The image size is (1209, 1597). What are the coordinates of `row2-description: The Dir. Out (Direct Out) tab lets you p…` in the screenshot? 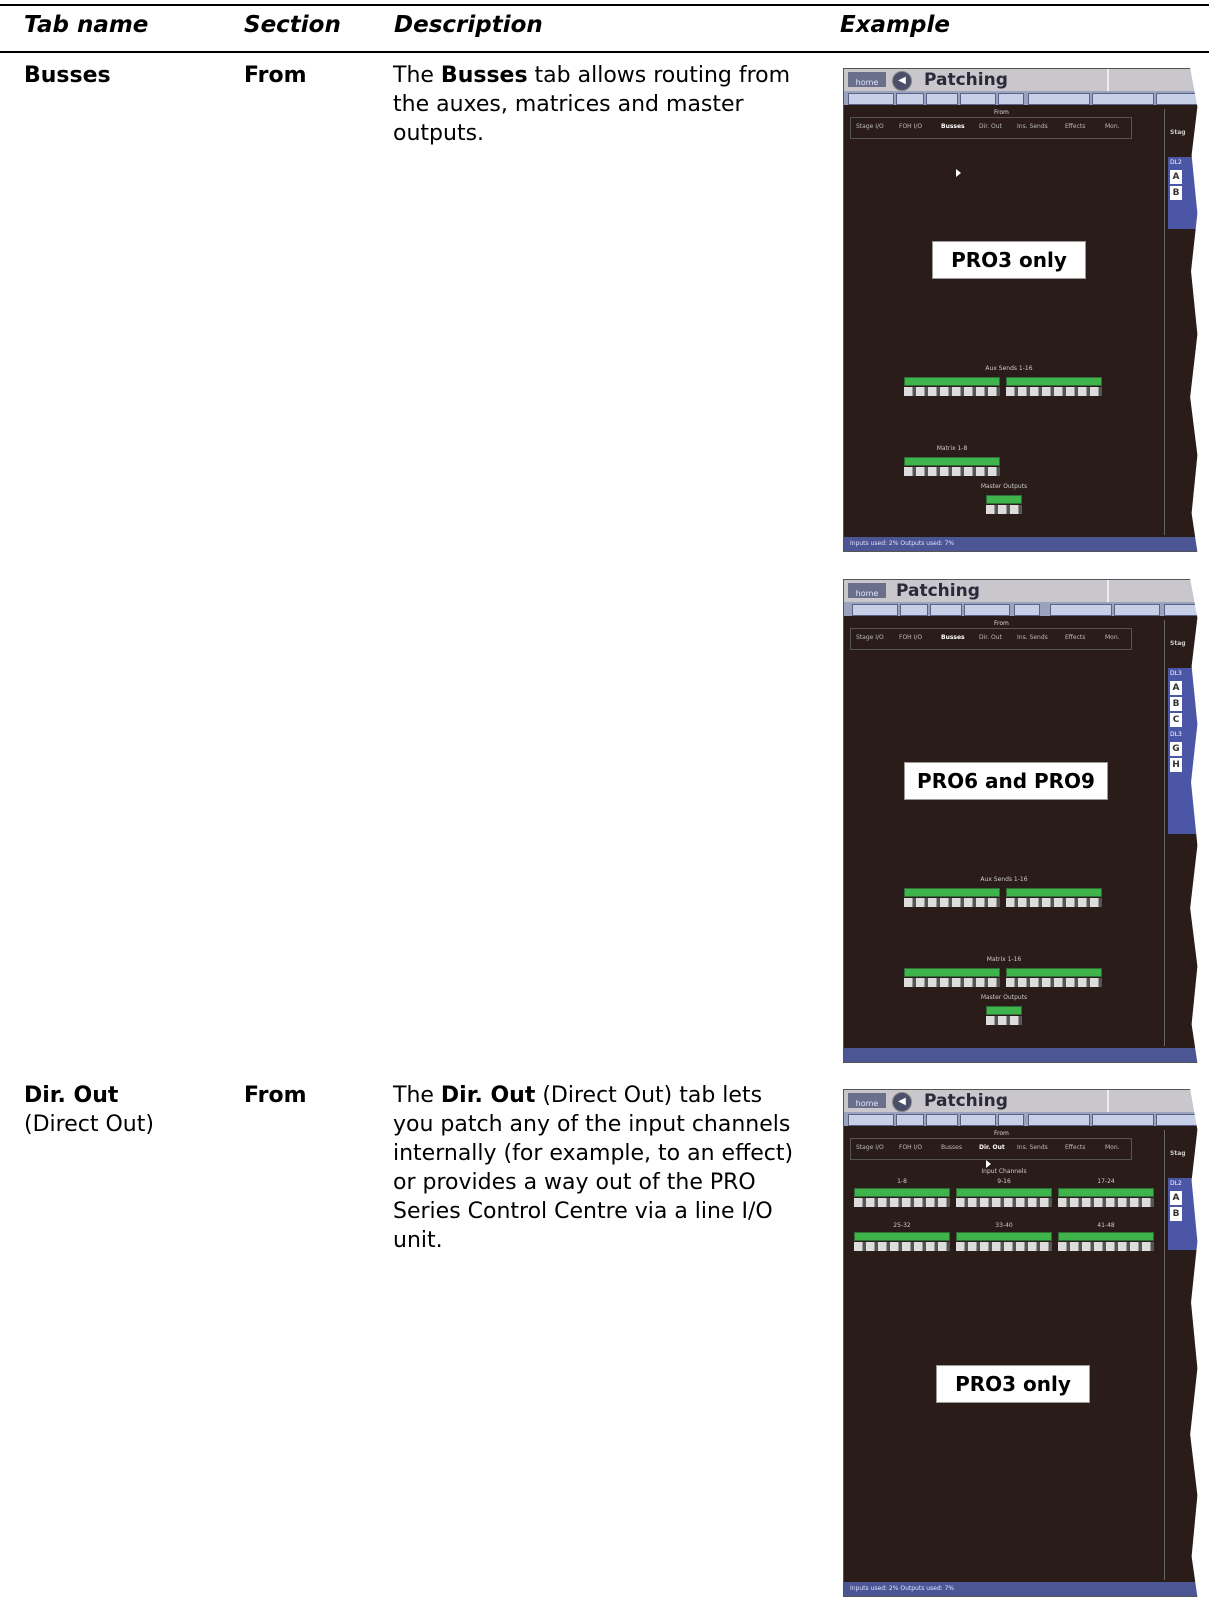 It's located at (593, 1168).